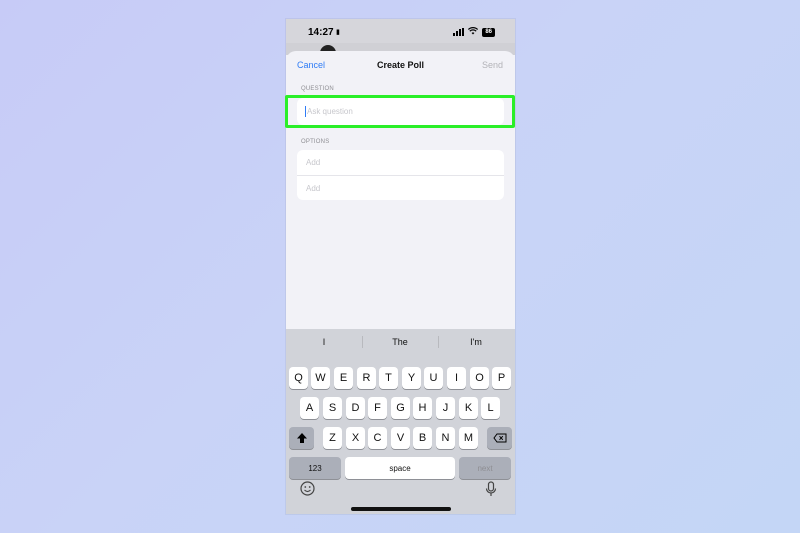 This screenshot has width=800, height=533. Describe the element at coordinates (400, 468) in the screenshot. I see `space-key: space` at that location.